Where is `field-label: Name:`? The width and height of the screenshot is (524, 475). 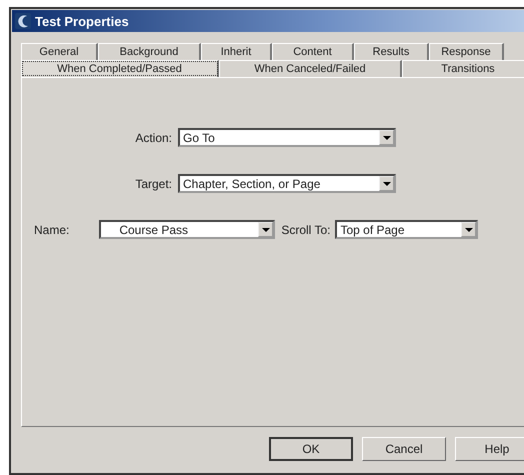 field-label: Name: is located at coordinates (52, 229).